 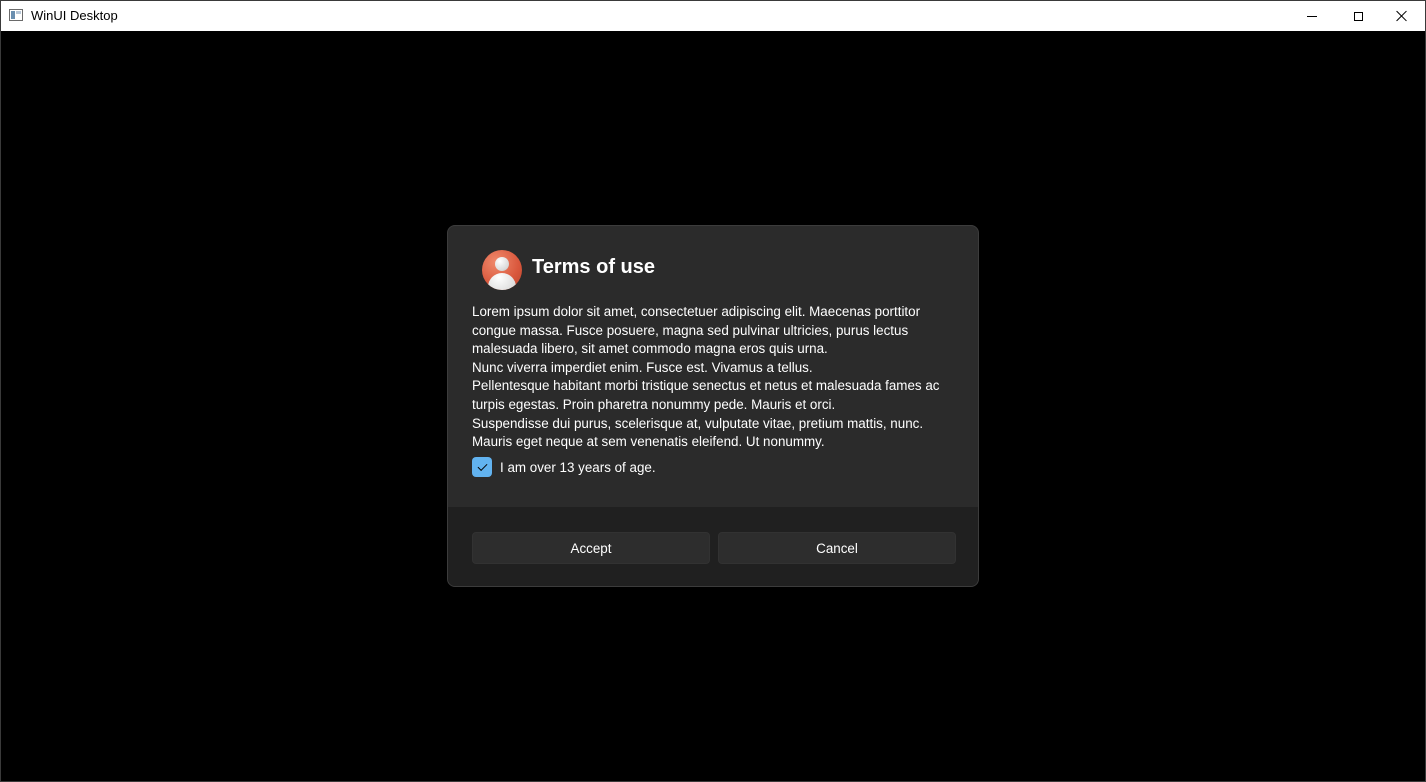 What do you see at coordinates (502, 264) in the screenshot?
I see `avatar-head` at bounding box center [502, 264].